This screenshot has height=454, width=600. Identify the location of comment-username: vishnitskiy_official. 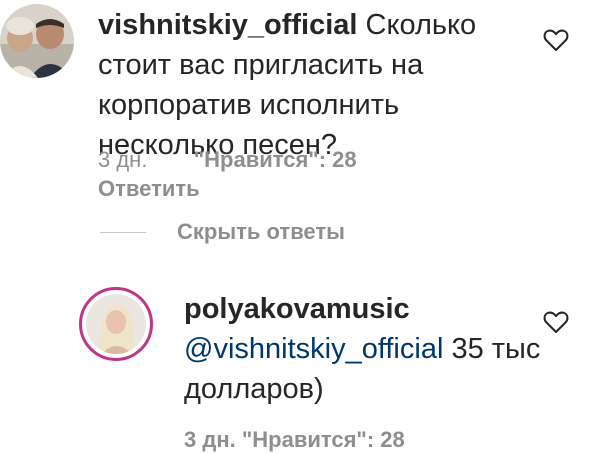
(228, 25).